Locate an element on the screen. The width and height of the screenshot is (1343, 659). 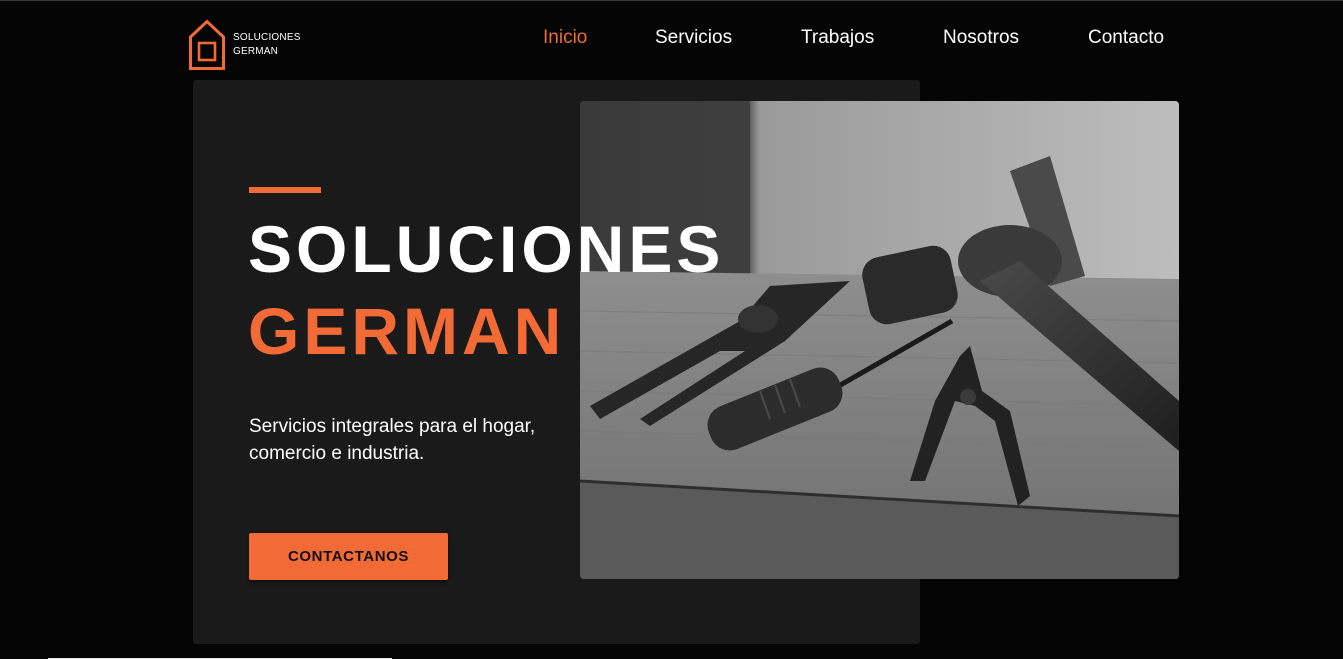
title-accent-bar is located at coordinates (285, 190).